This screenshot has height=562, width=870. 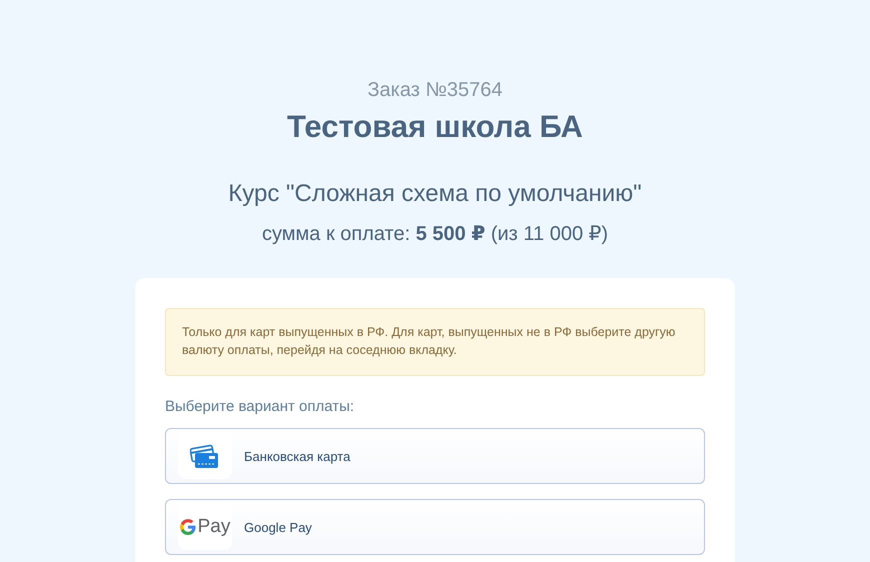 What do you see at coordinates (435, 342) in the screenshot?
I see `notice-text: Только для карт выпущенных в РФ. Для карт, выпущенных не в РФ выберите другую валюту оплаты, перейдя на соседнюю вкладку.` at bounding box center [435, 342].